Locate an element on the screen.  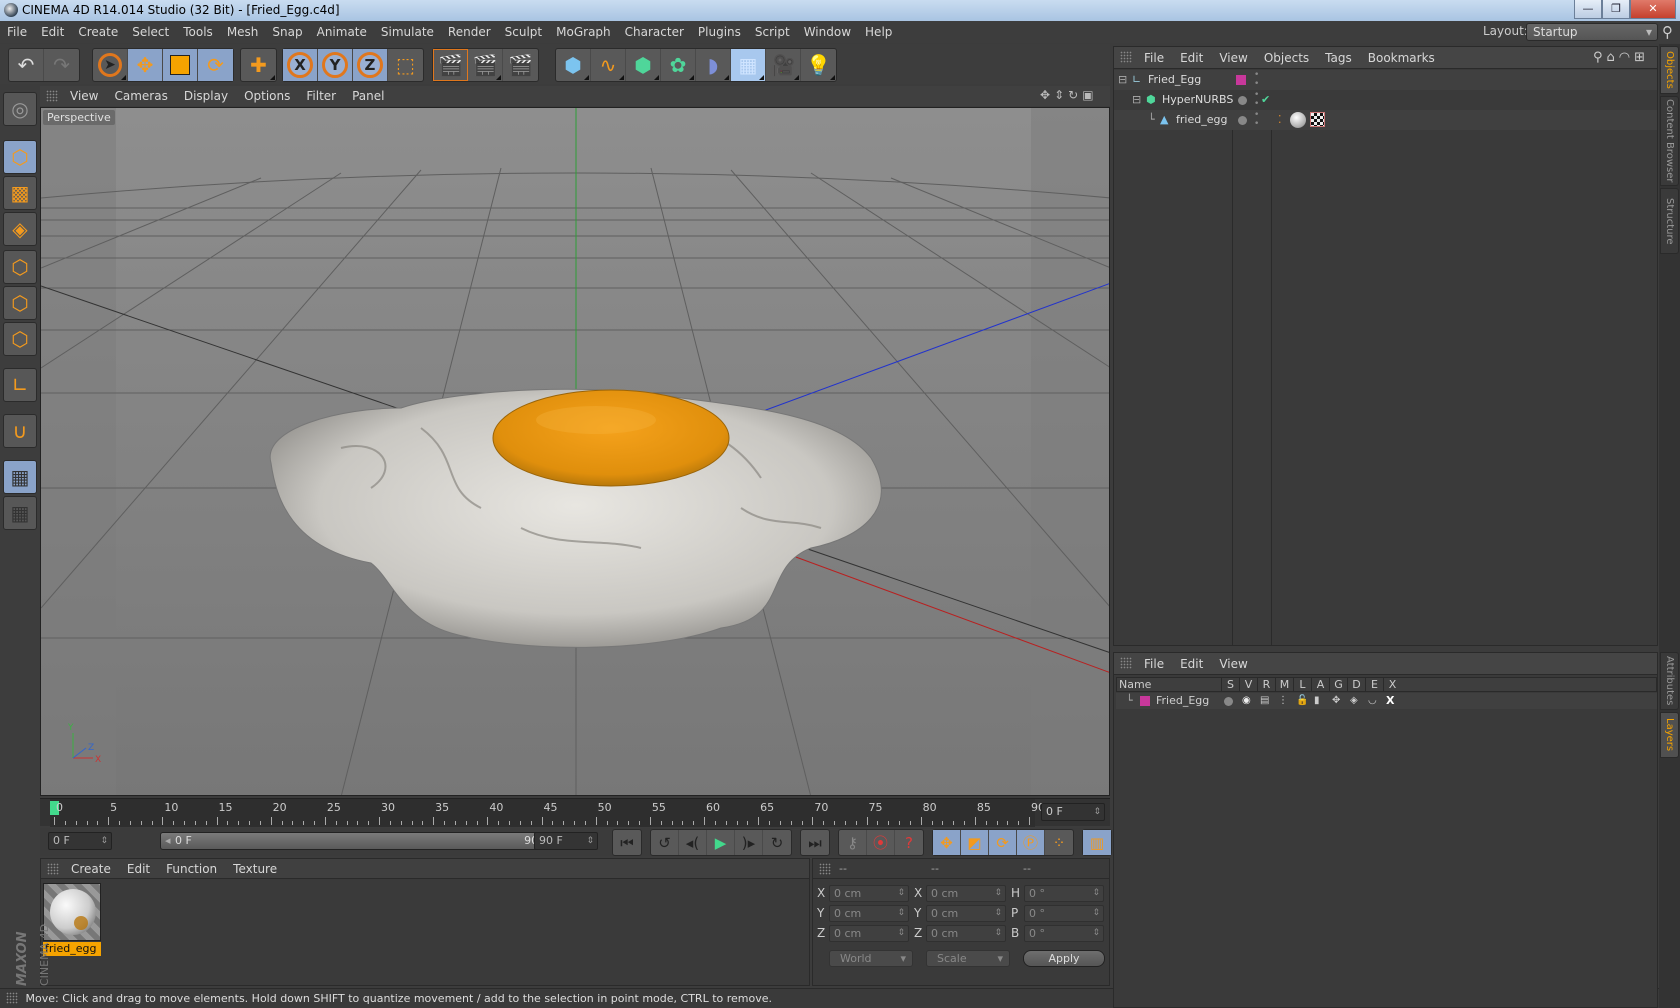
menu-mesh: Mesh is located at coordinates (243, 32).